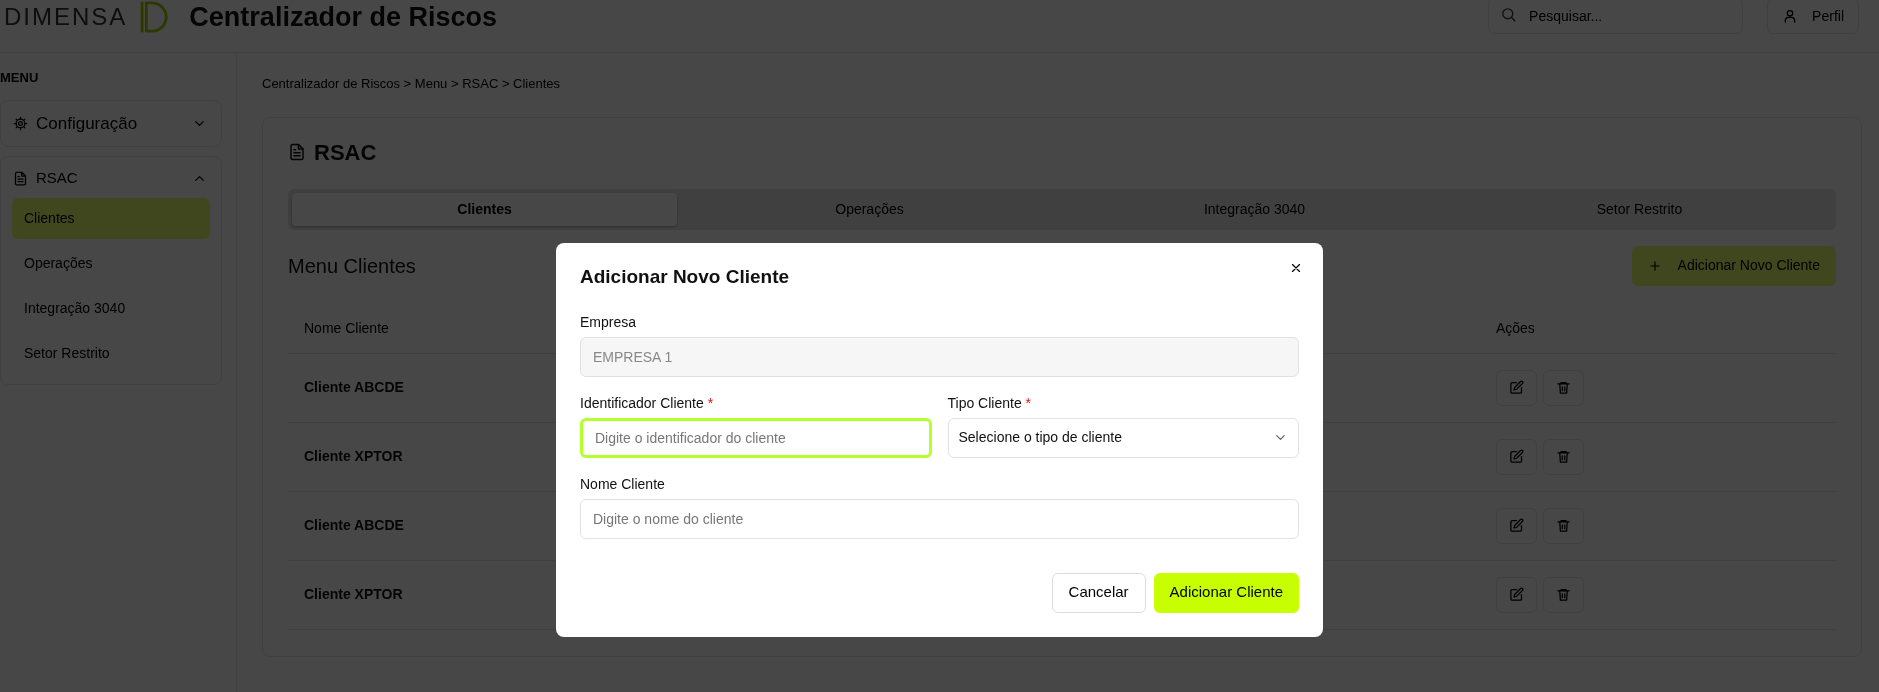  What do you see at coordinates (66, 17) in the screenshot?
I see `brand-name: DIMENSA` at bounding box center [66, 17].